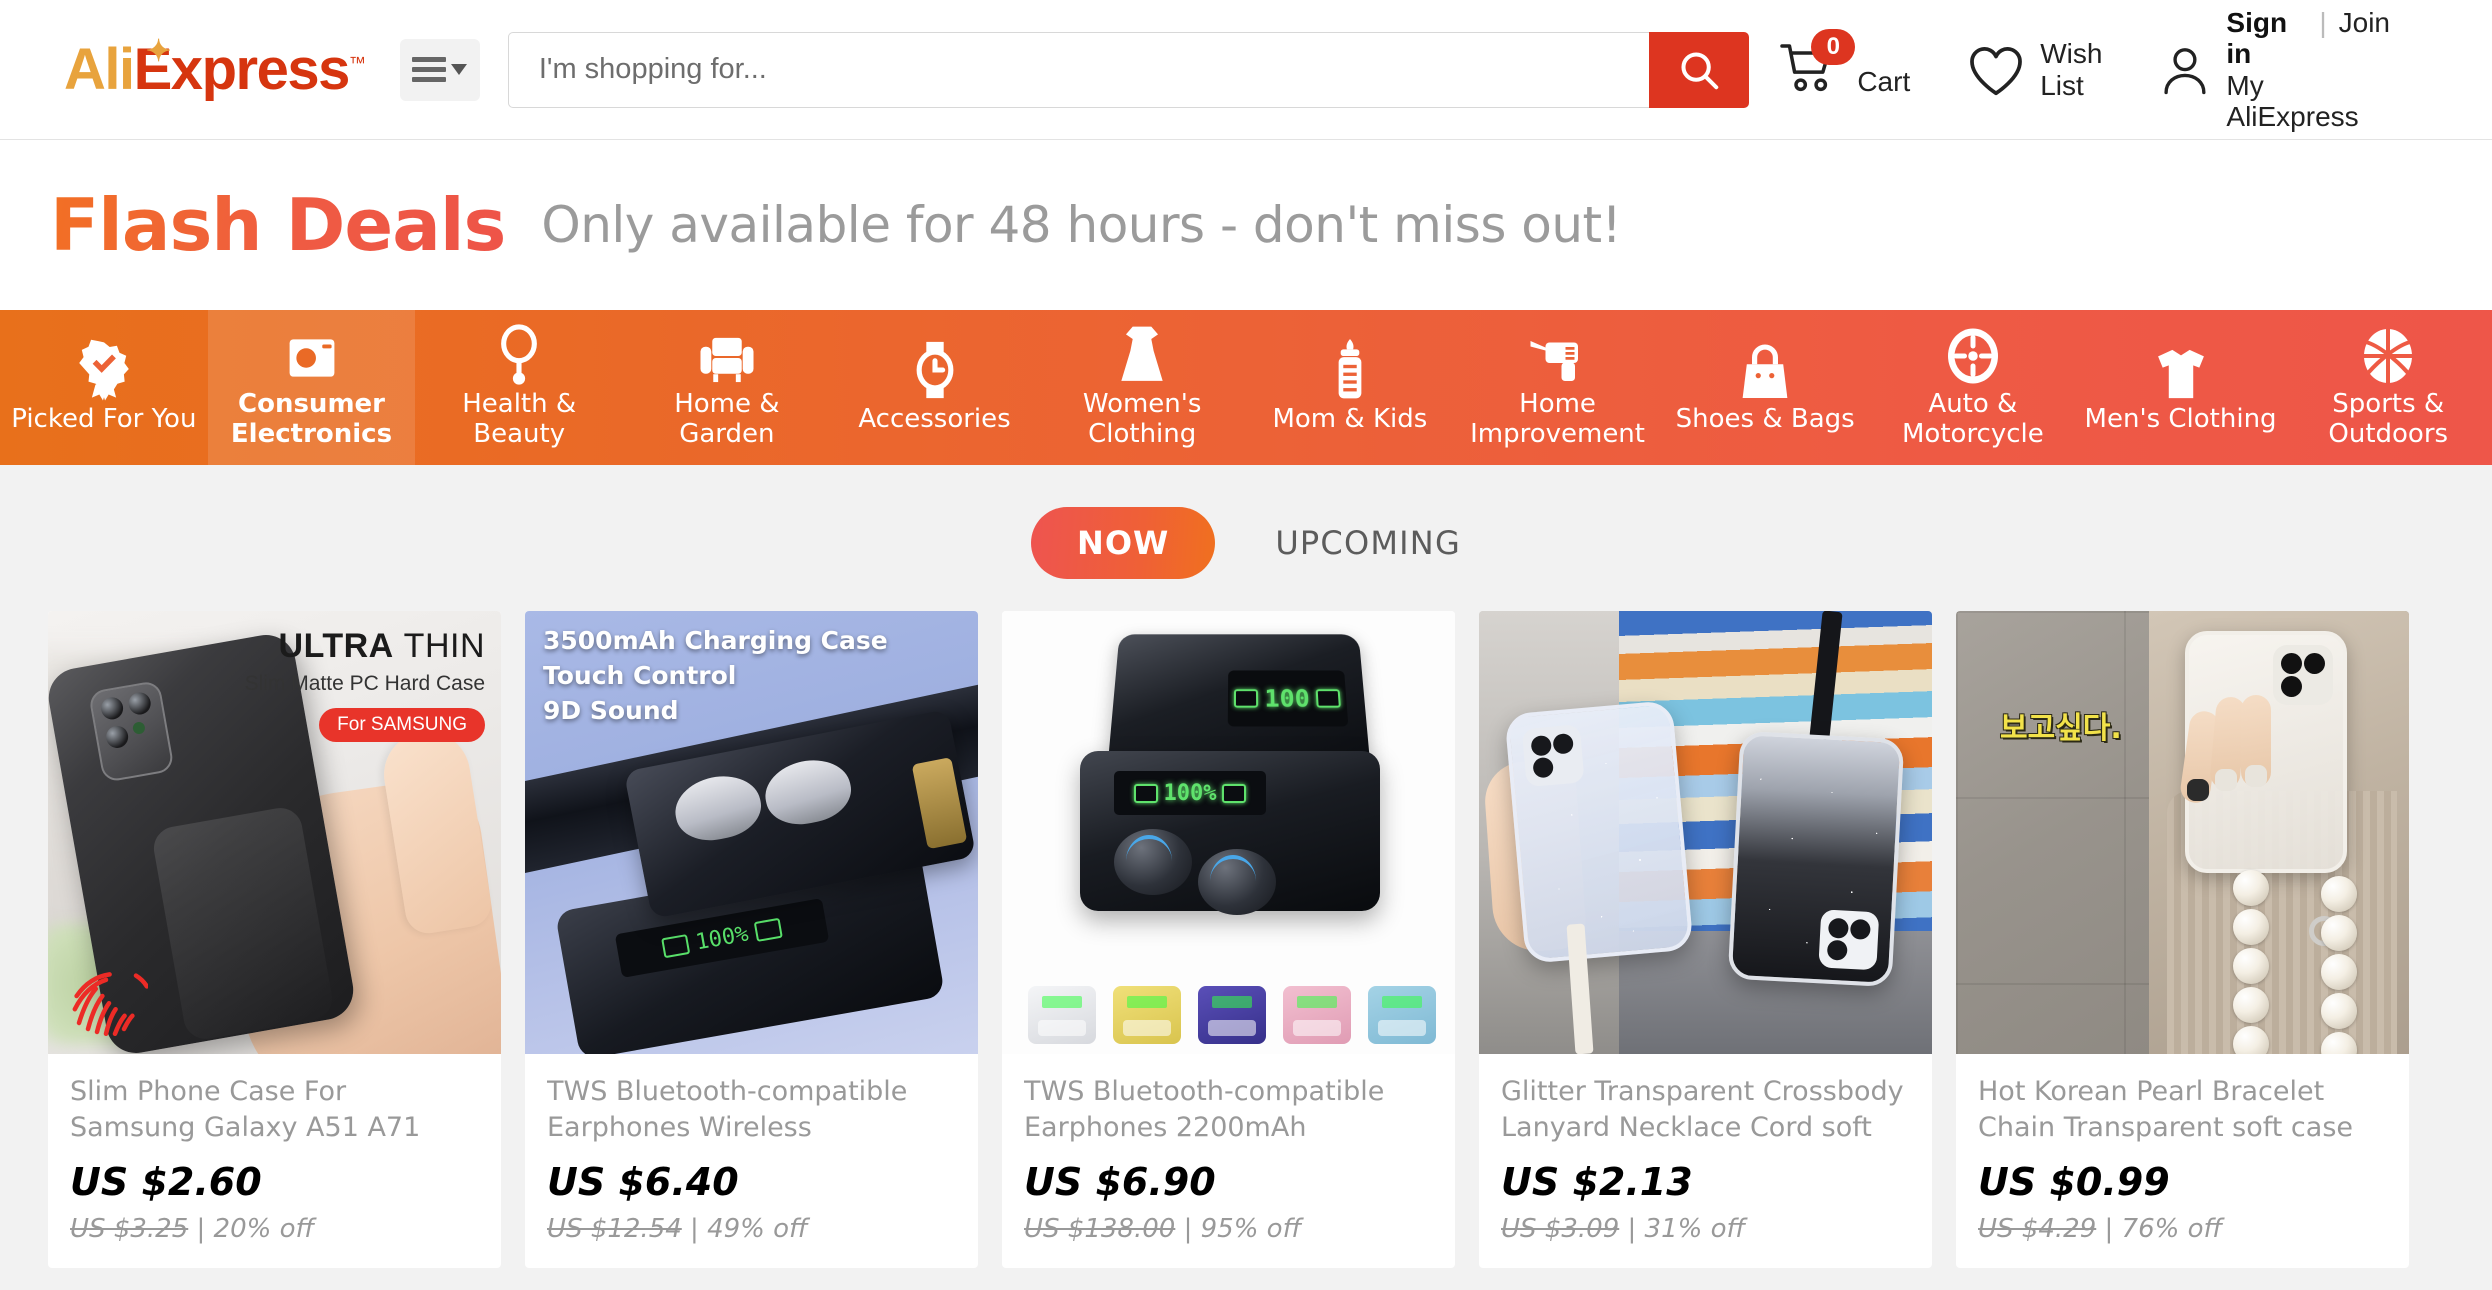  I want to click on overlay-line-1: 3500mAh Charging Case, so click(715, 640).